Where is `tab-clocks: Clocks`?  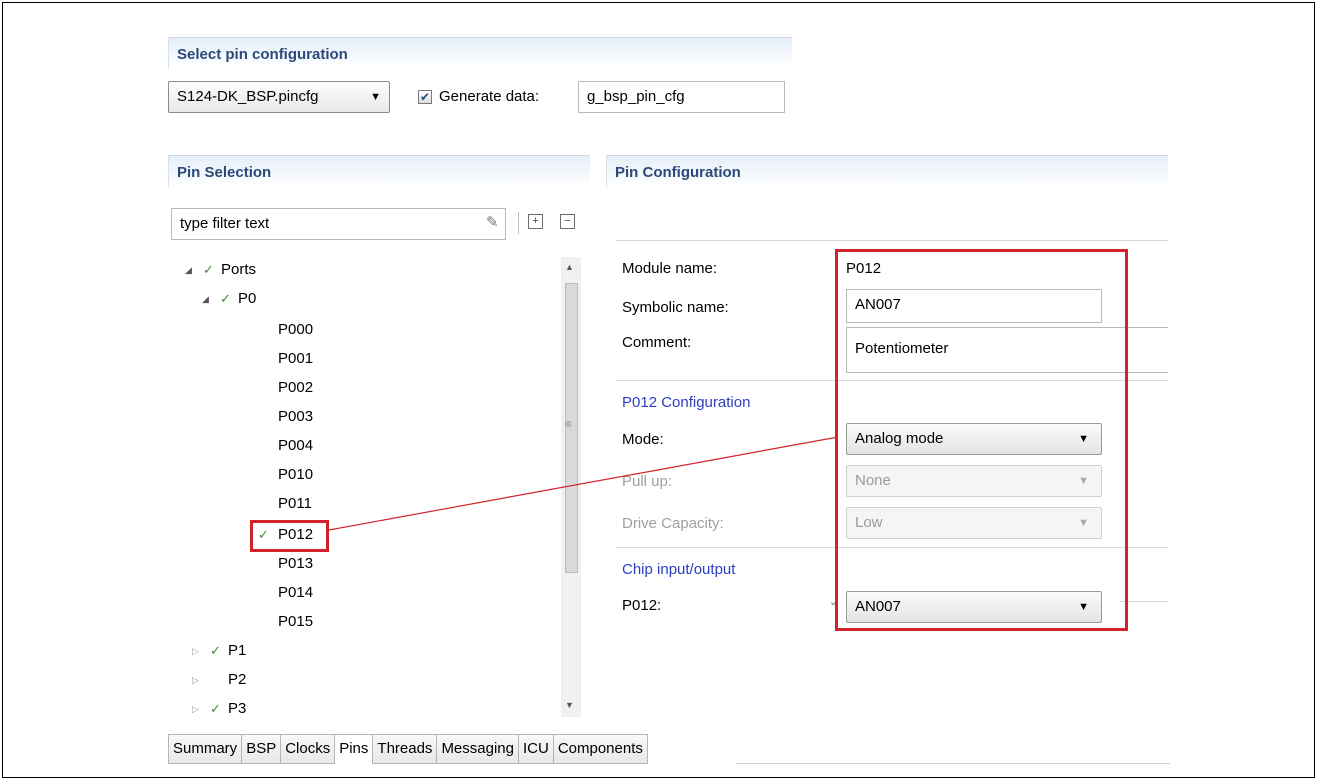 tab-clocks: Clocks is located at coordinates (308, 749).